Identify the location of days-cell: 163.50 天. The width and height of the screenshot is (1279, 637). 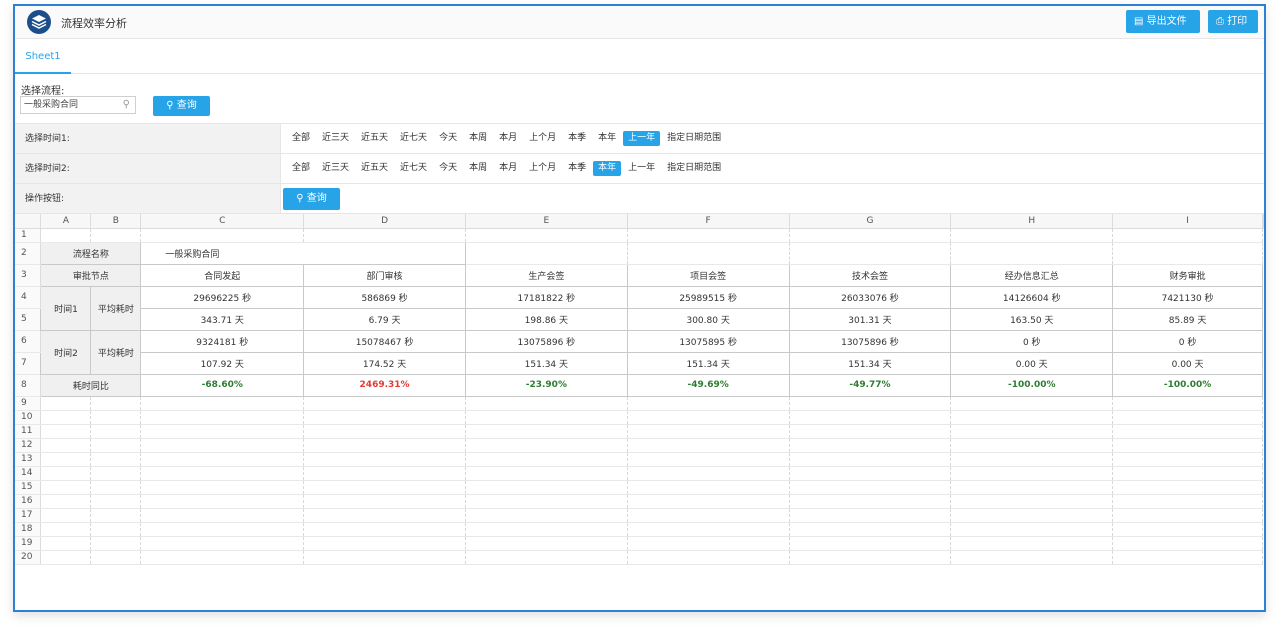
(1032, 319).